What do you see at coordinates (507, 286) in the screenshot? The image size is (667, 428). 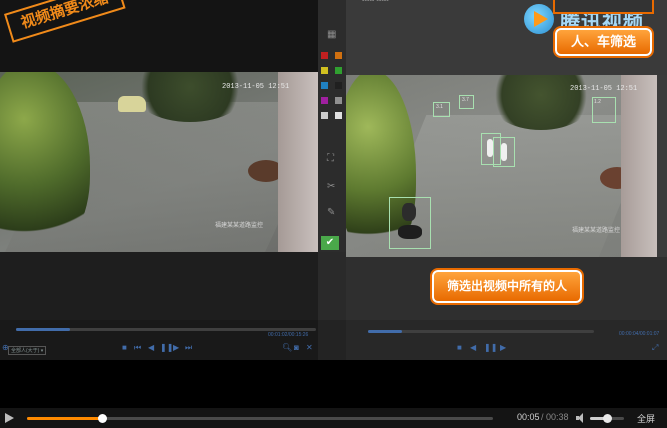 I see `callout-label: 筛选出视频中所有的人` at bounding box center [507, 286].